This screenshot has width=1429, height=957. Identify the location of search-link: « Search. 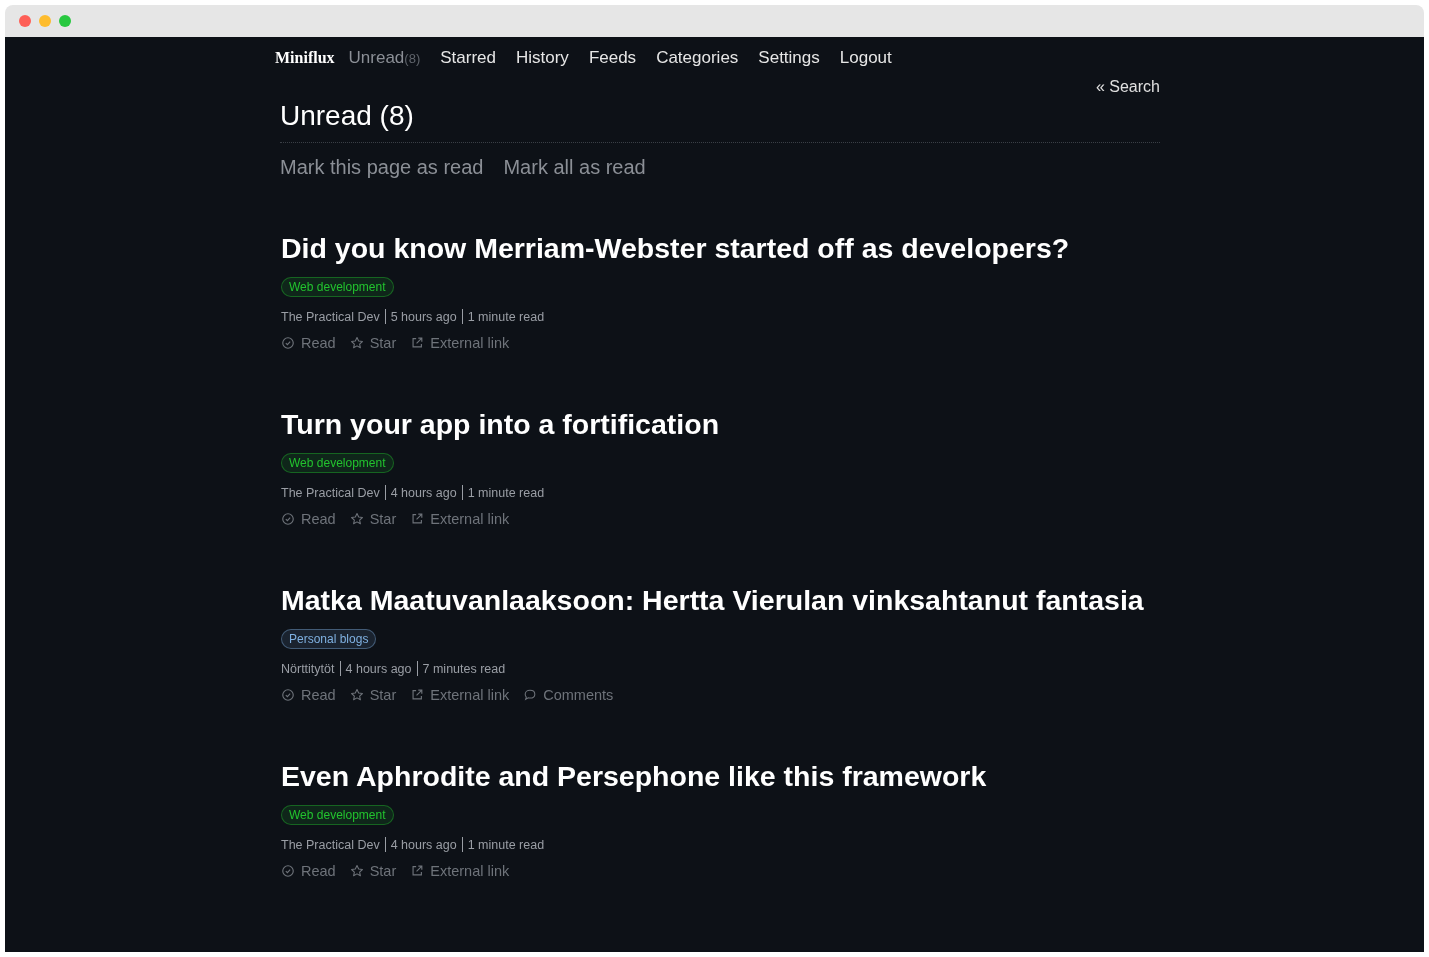
(1127, 88).